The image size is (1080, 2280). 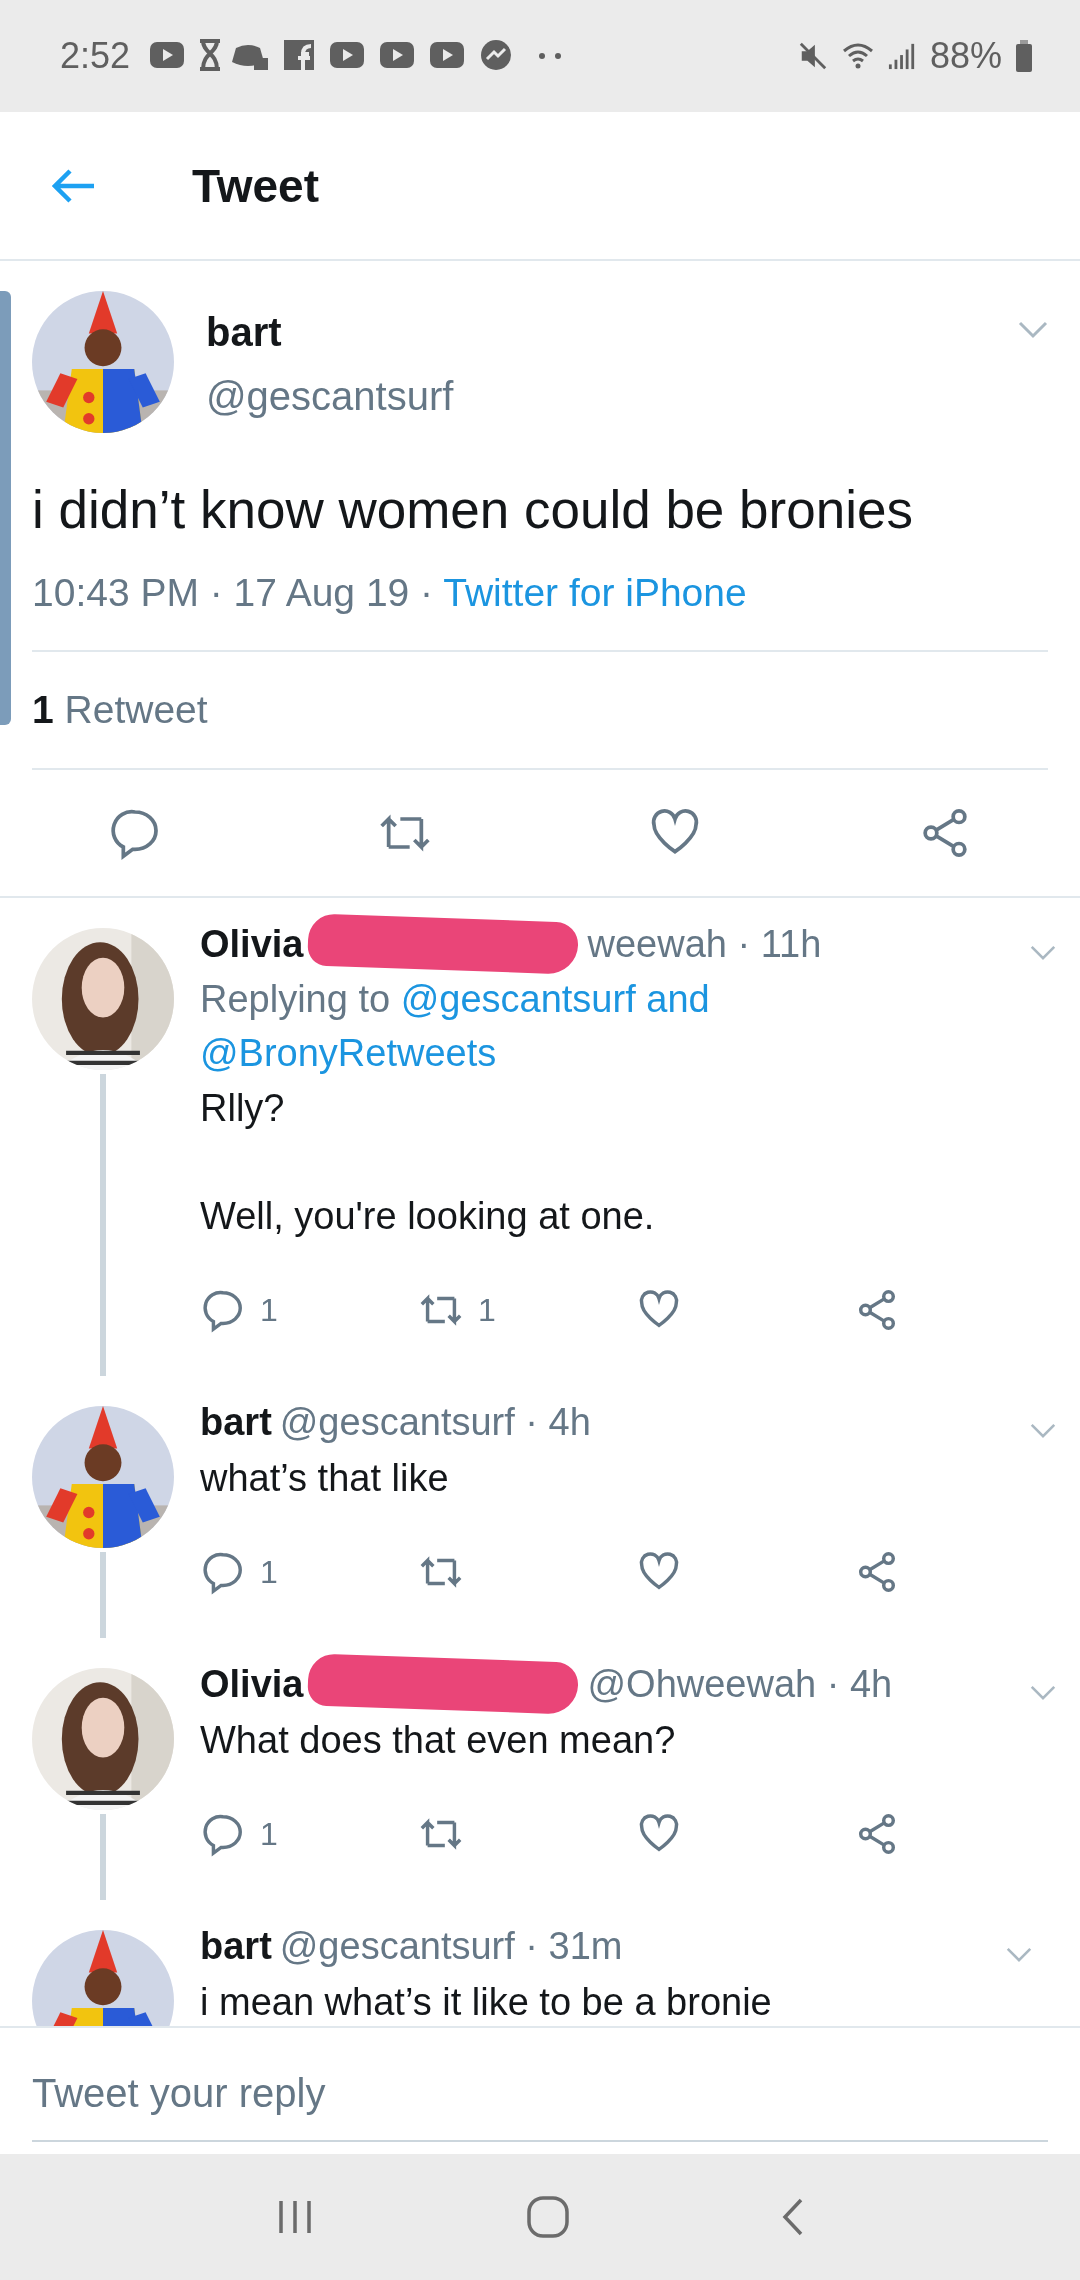 What do you see at coordinates (74, 185) in the screenshot?
I see `back-arrow-icon` at bounding box center [74, 185].